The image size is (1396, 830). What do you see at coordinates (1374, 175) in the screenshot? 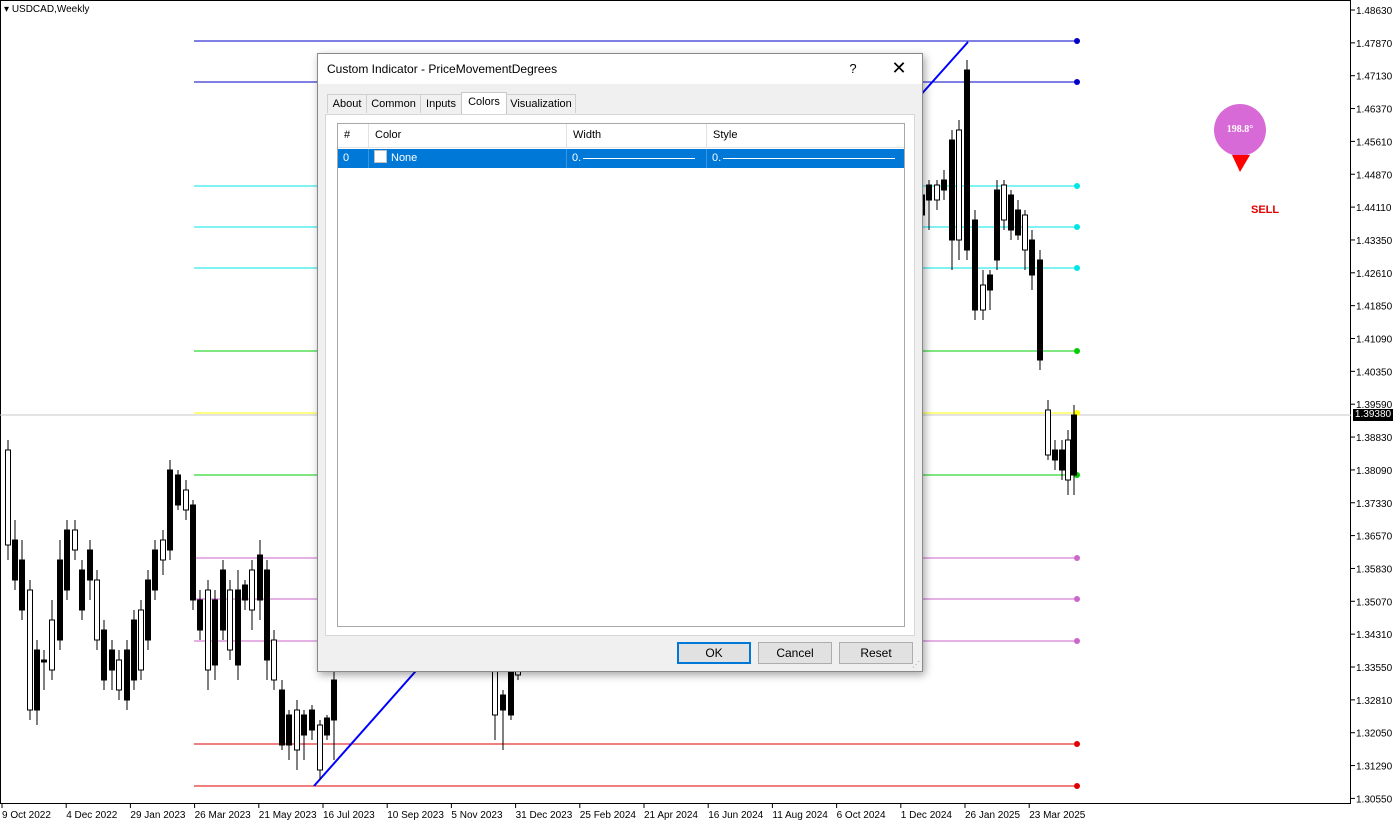
I see `price-tick-label: 1.44870` at bounding box center [1374, 175].